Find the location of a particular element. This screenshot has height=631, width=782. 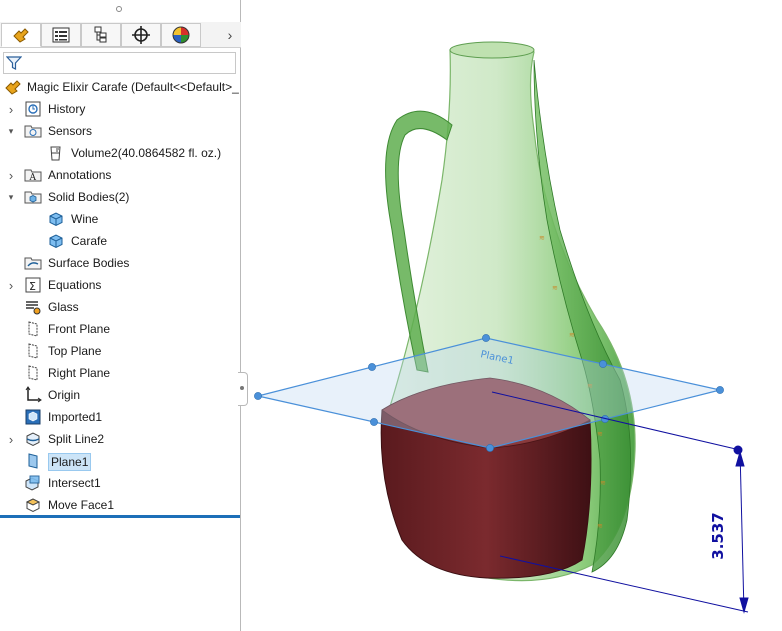

tab-configuration-manager is located at coordinates (101, 35).